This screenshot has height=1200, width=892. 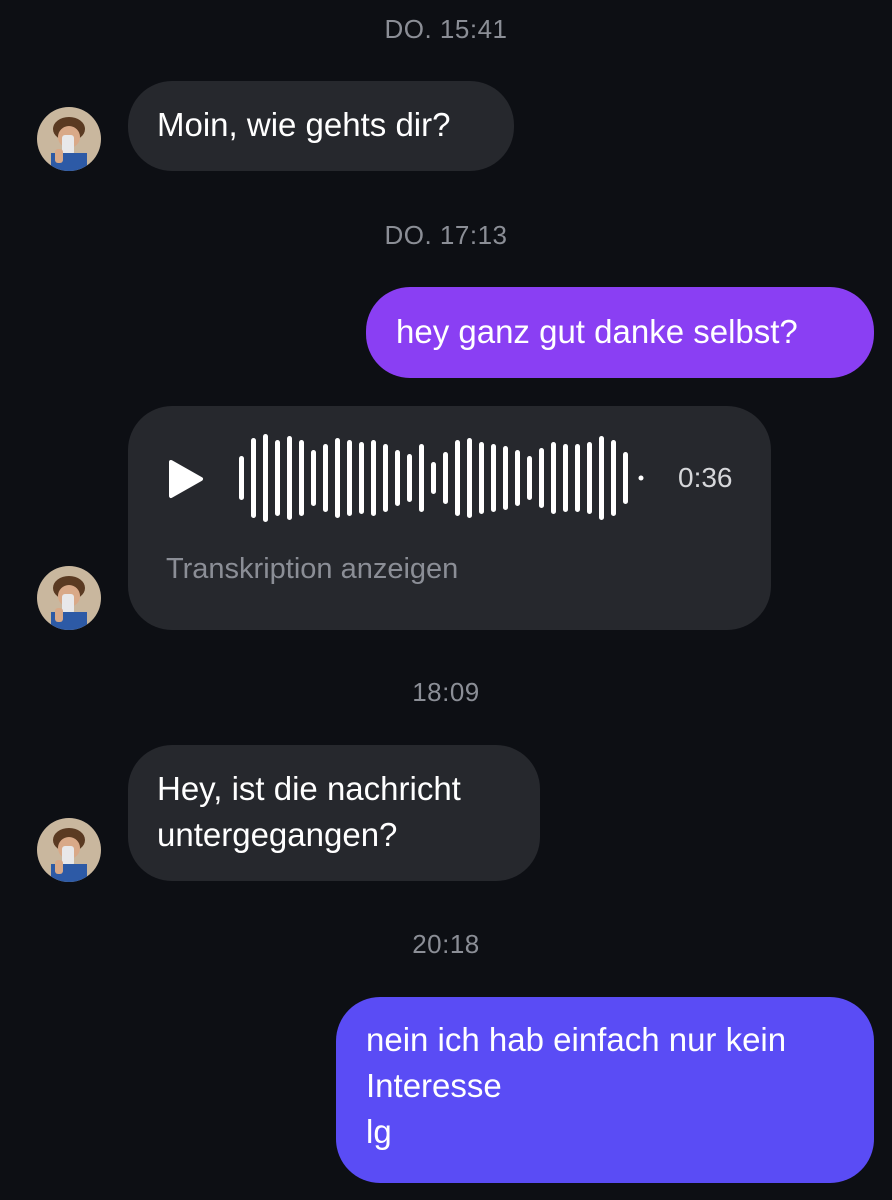 What do you see at coordinates (446, 29) in the screenshot?
I see `timestamp: DO. 15:41` at bounding box center [446, 29].